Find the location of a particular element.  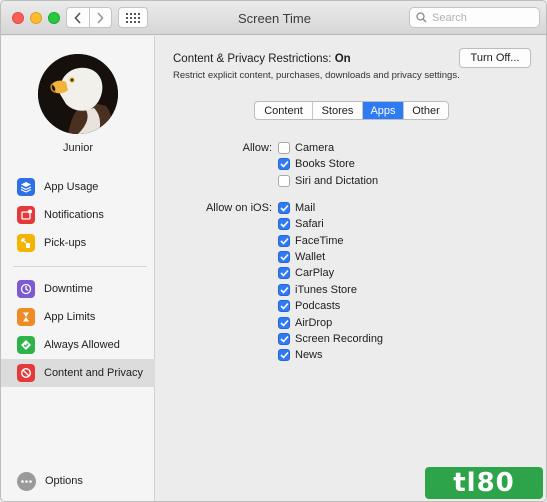

app-usage-icon is located at coordinates (26, 187).